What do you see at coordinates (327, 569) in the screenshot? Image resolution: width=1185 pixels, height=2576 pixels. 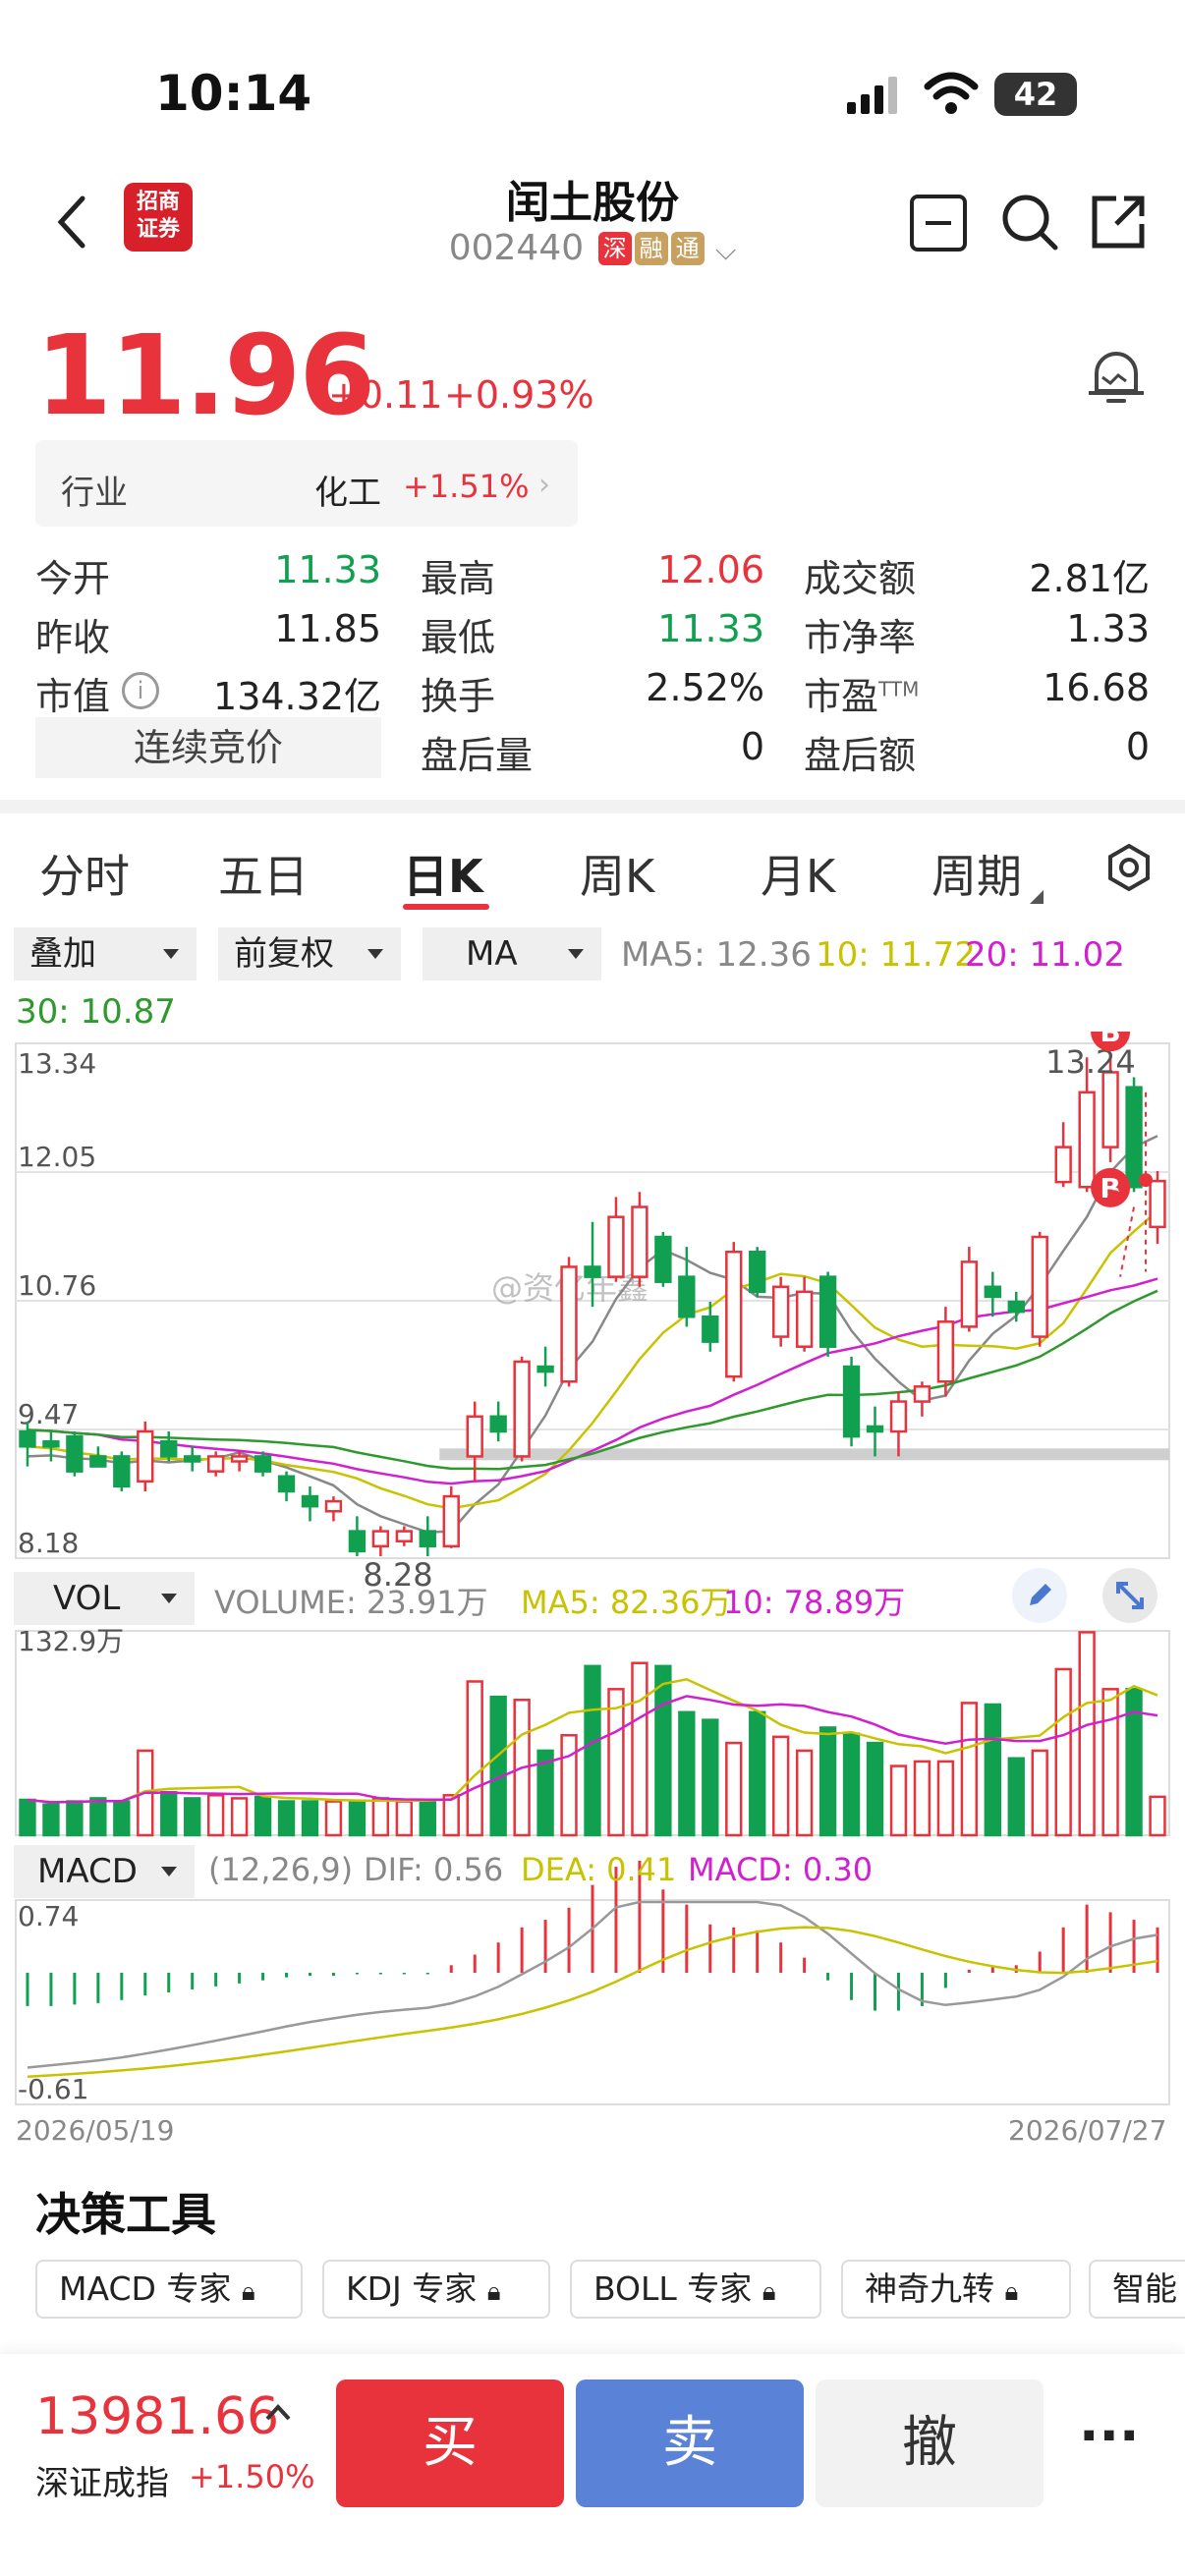 I see `stat-value: 11.33` at bounding box center [327, 569].